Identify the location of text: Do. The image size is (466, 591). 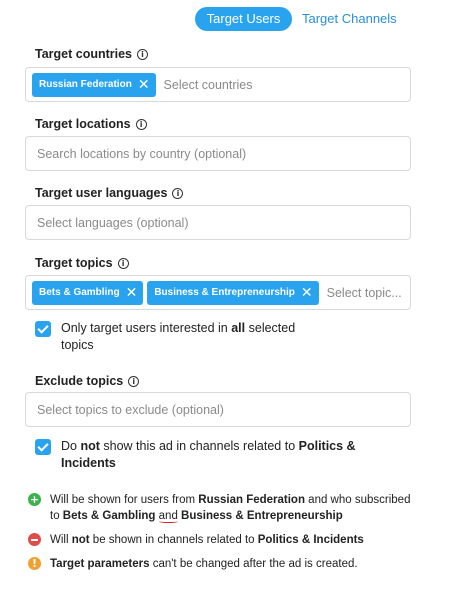
(71, 446).